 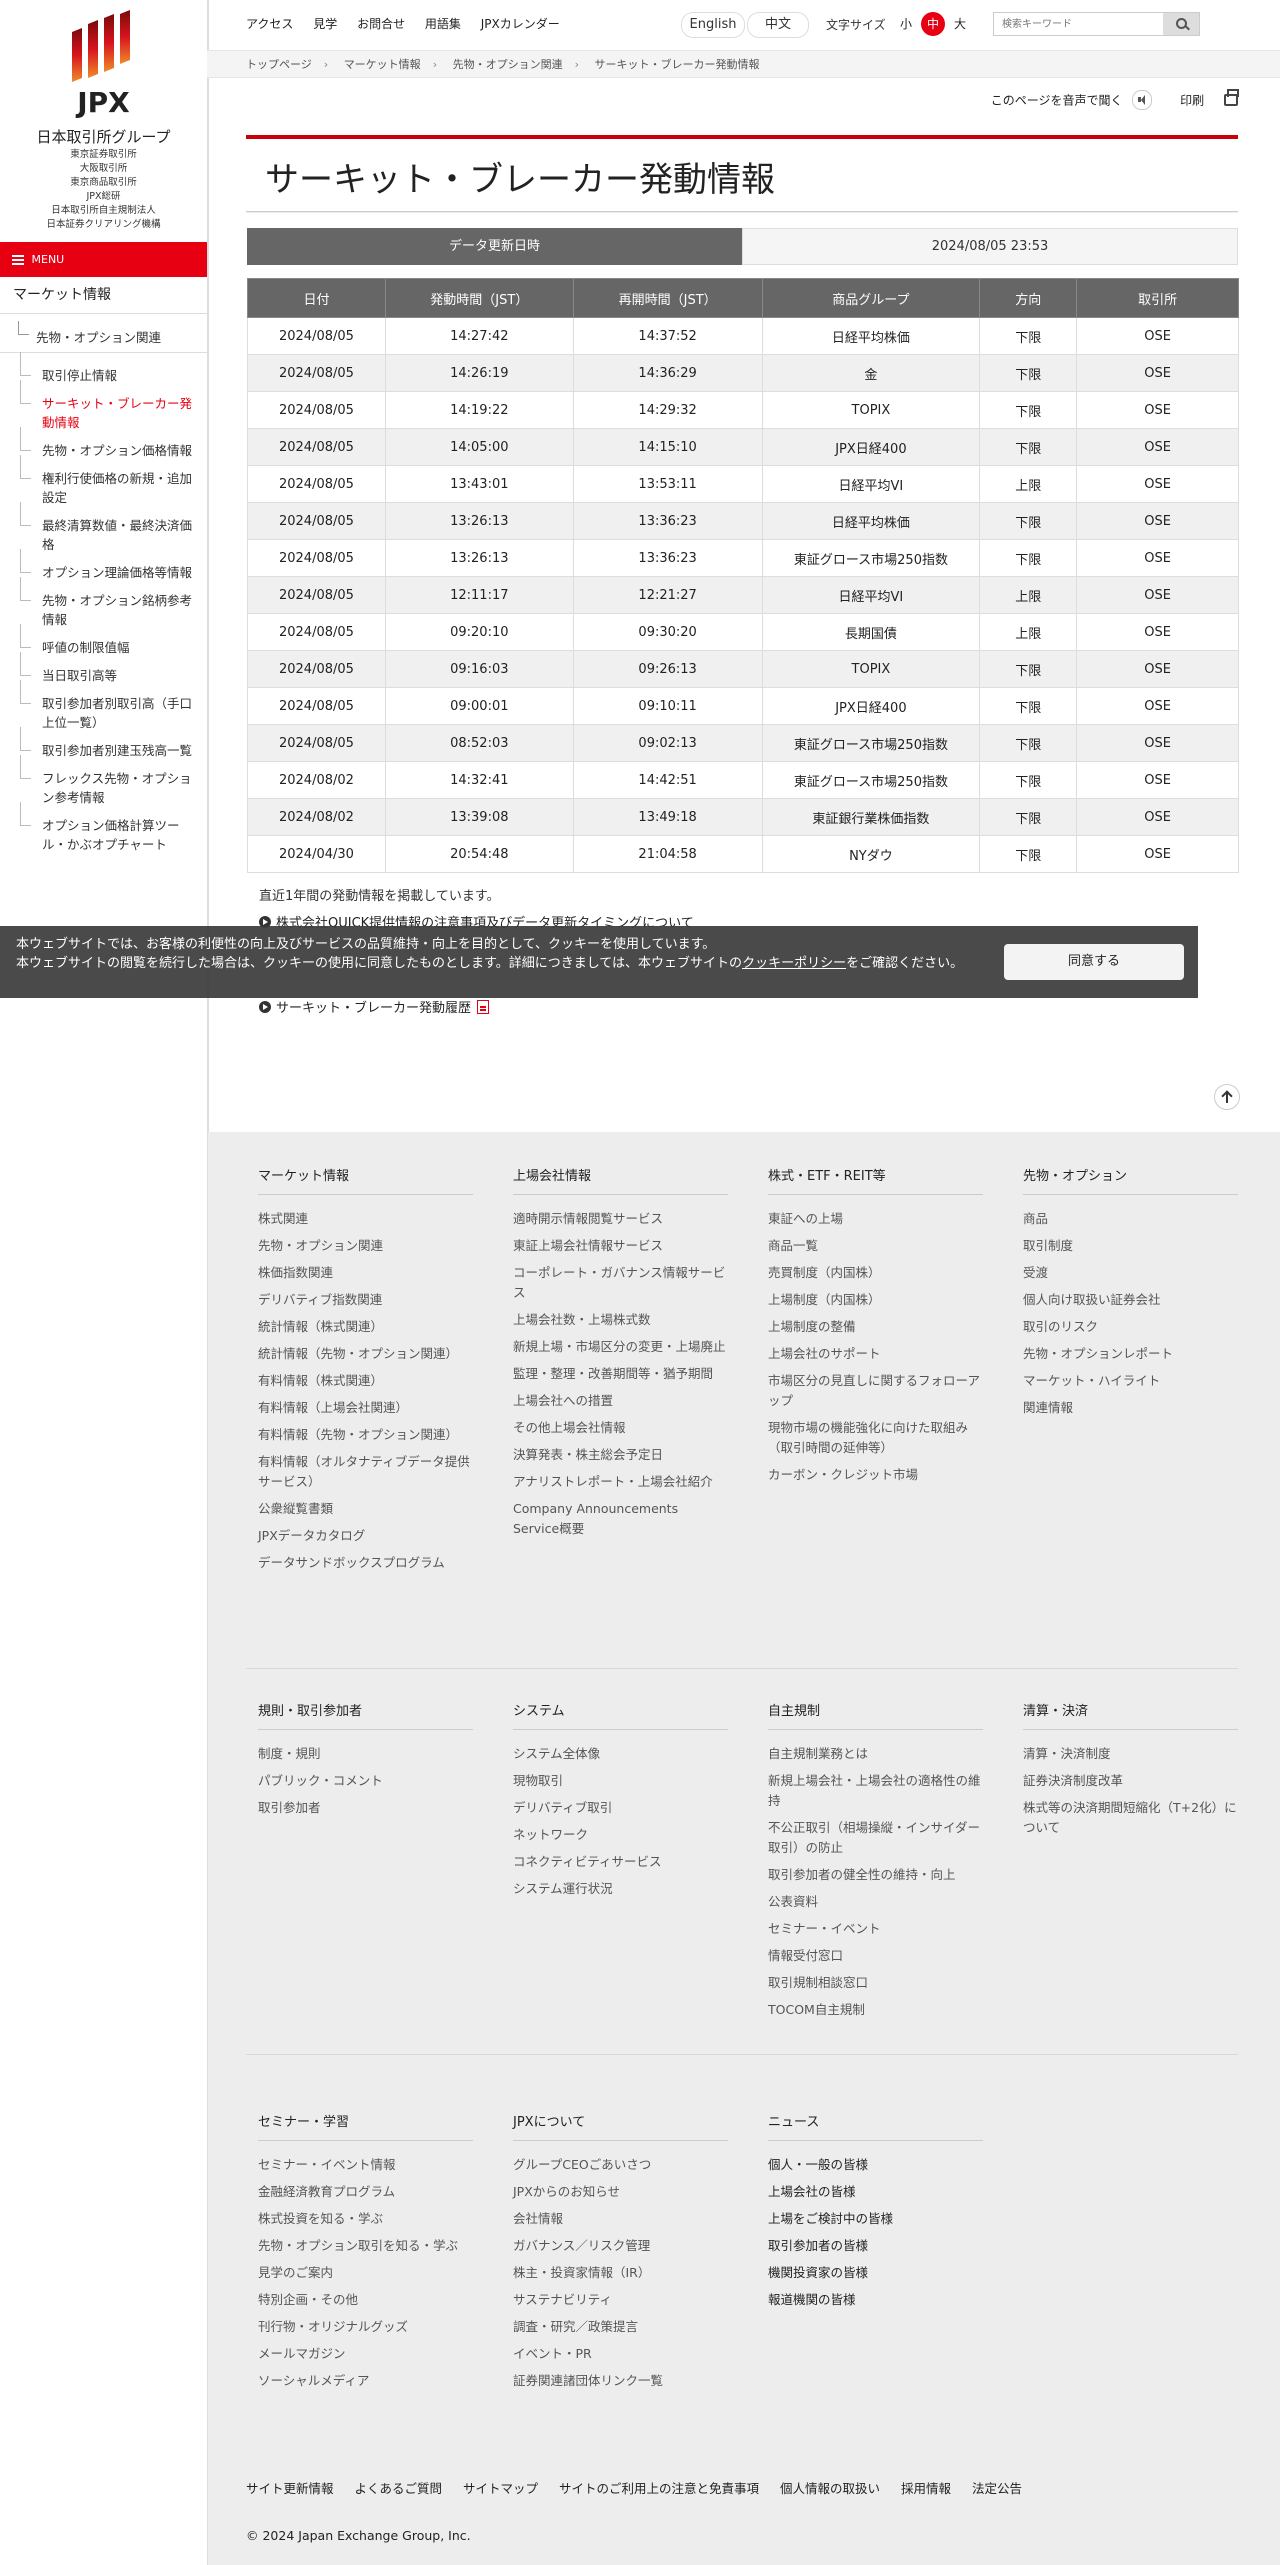 I want to click on footer-link: 上場をご検討中の皆様, so click(x=875, y=2219).